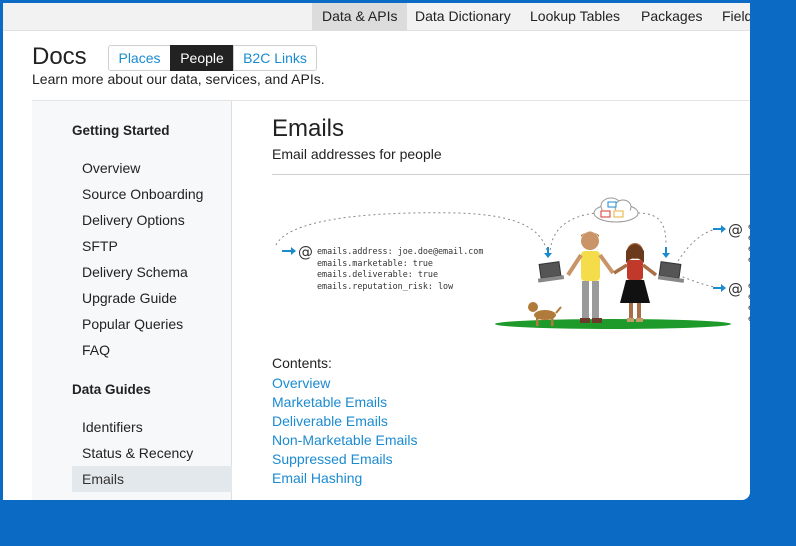 This screenshot has height=546, width=796. I want to click on dotted-arc-cloud-right, so click(652, 229).